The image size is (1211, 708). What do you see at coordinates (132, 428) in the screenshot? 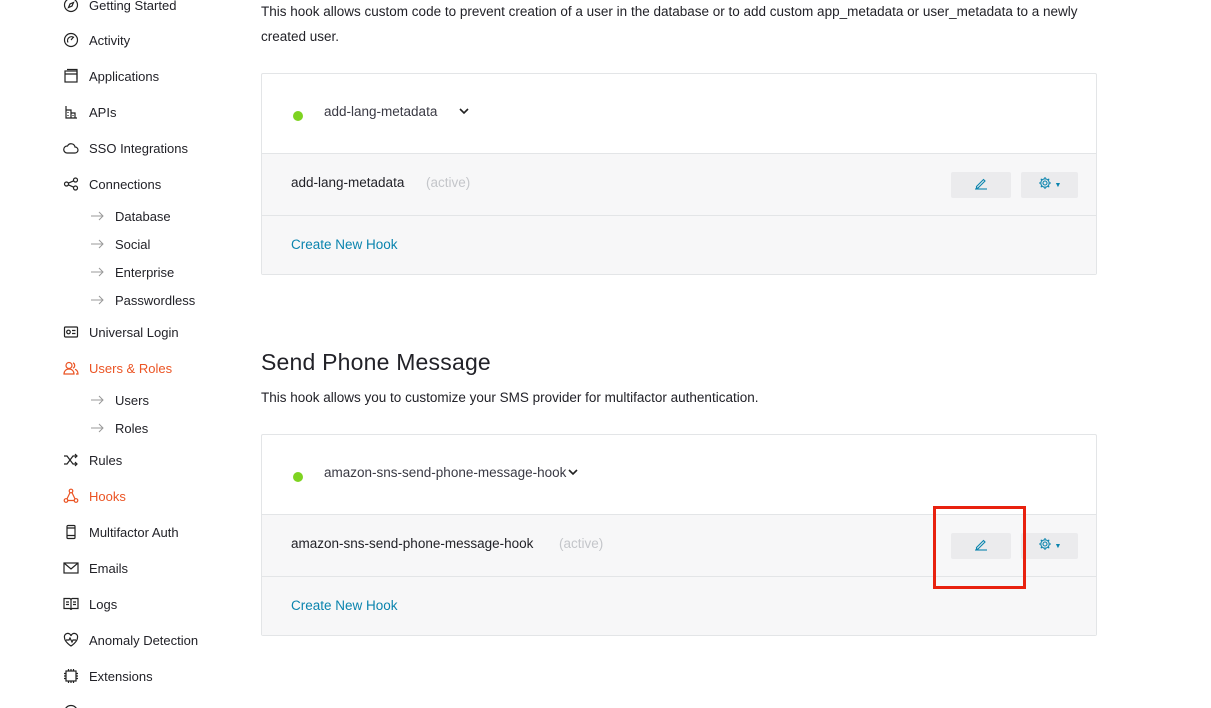
I see `sidebar-subitem-label: Roles` at bounding box center [132, 428].